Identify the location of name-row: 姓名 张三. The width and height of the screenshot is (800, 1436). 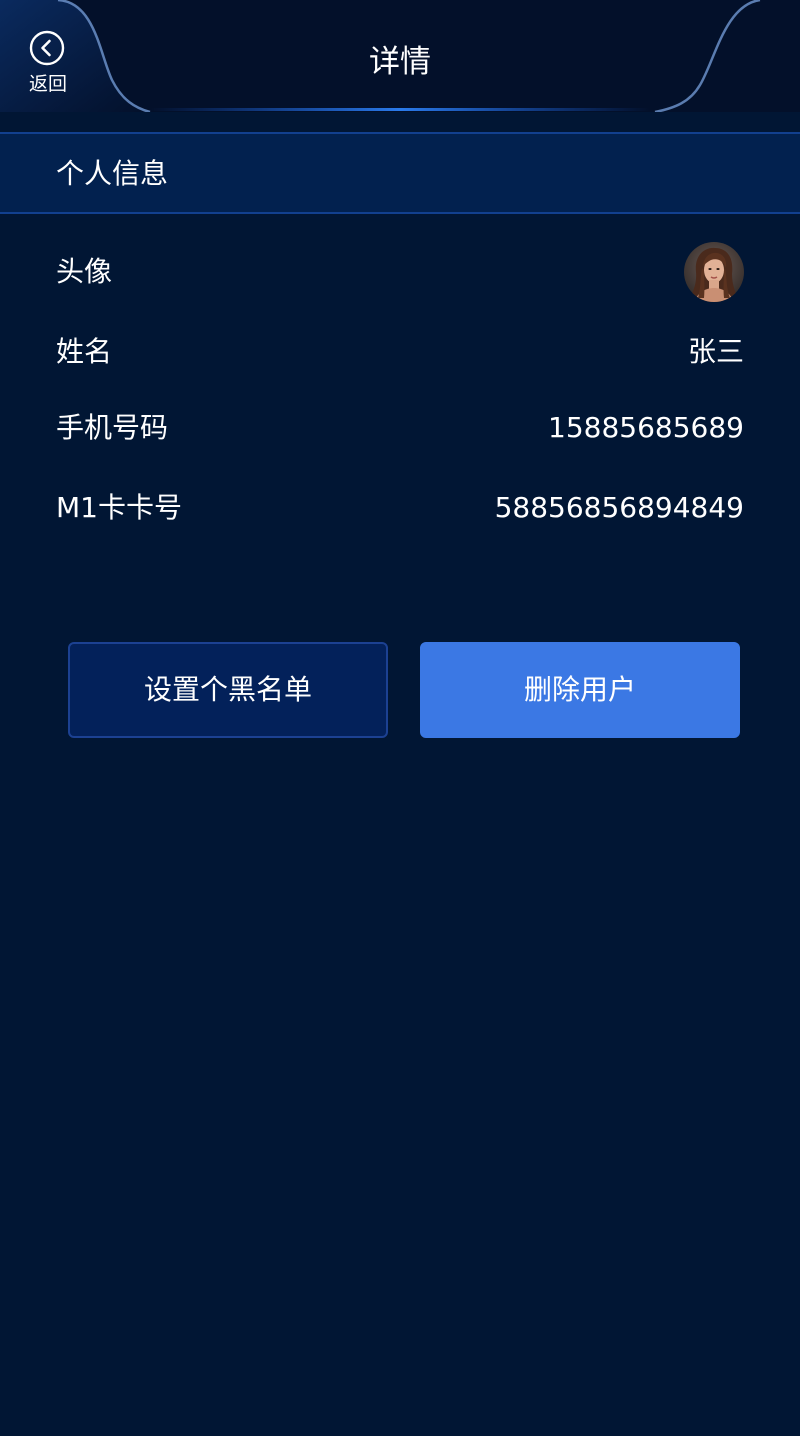
(400, 352).